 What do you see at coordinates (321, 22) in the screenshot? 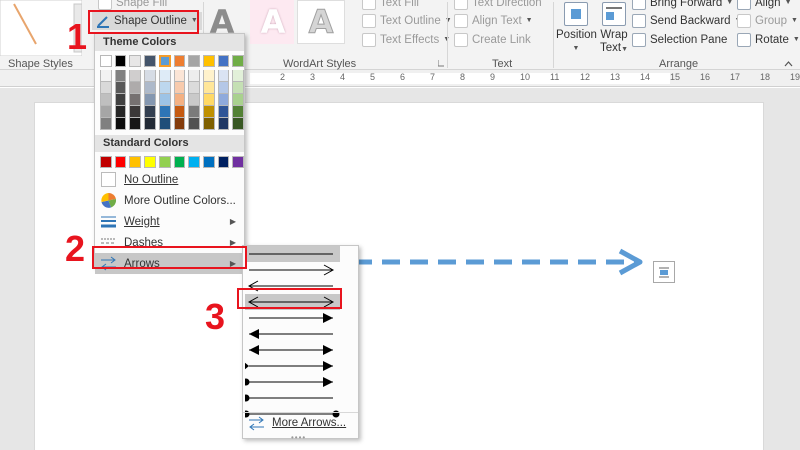
I see `wordart-style-3: A` at bounding box center [321, 22].